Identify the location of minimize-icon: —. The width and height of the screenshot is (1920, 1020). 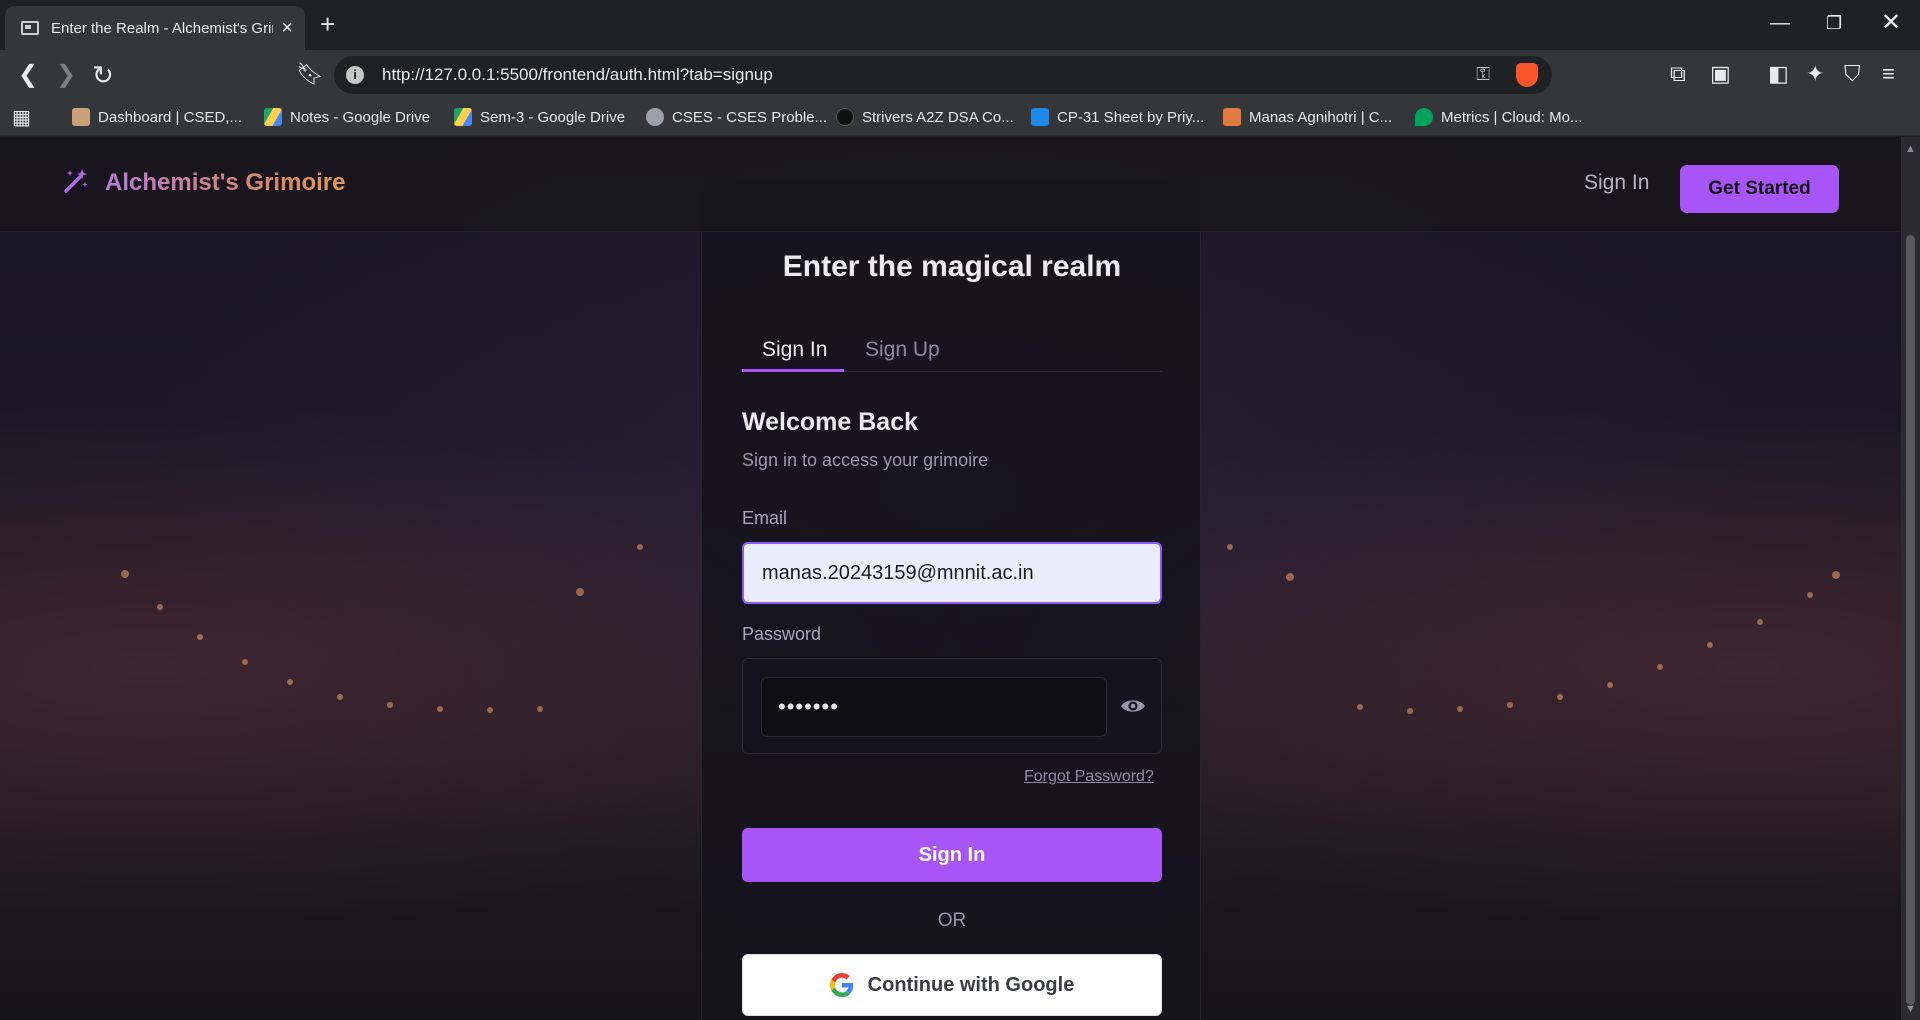
(1780, 23).